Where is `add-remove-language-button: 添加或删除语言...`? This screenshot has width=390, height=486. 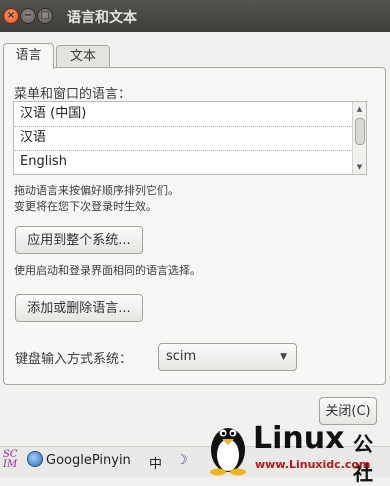 add-remove-language-button: 添加或删除语言... is located at coordinates (79, 308).